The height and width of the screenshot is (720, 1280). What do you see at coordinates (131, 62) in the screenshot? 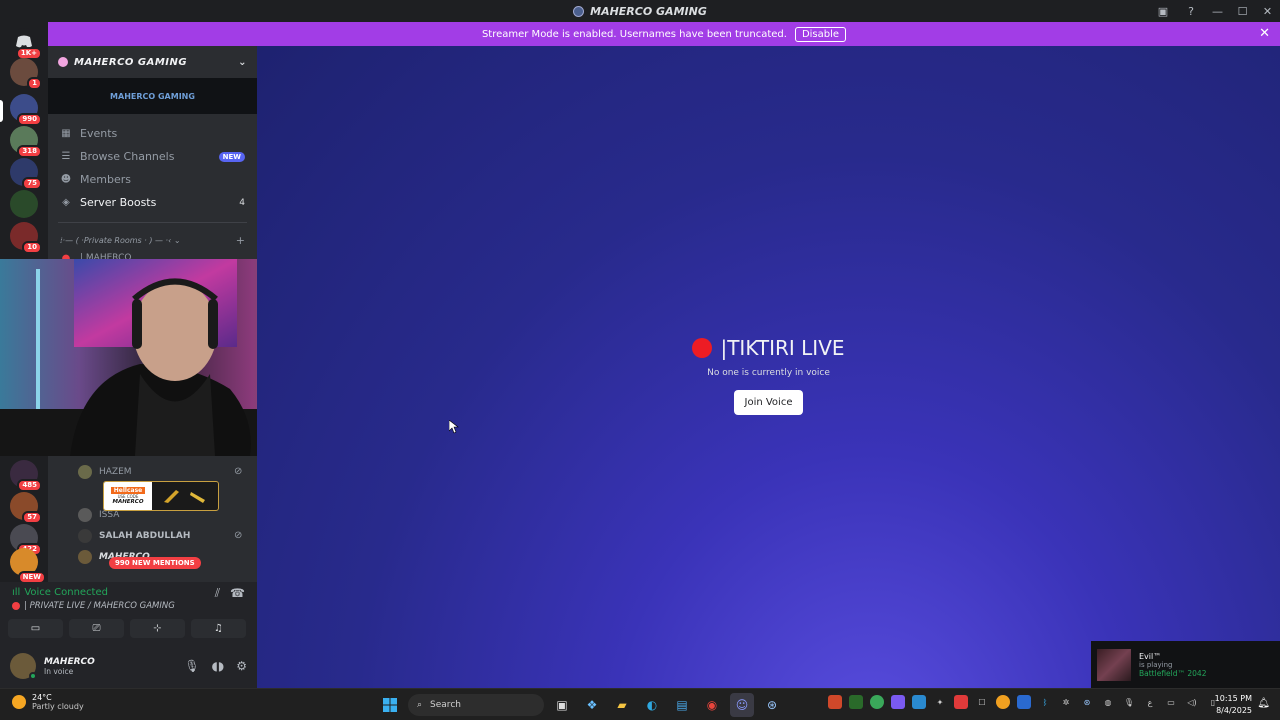
I see `server-name: MAHERCO GAMING` at bounding box center [131, 62].